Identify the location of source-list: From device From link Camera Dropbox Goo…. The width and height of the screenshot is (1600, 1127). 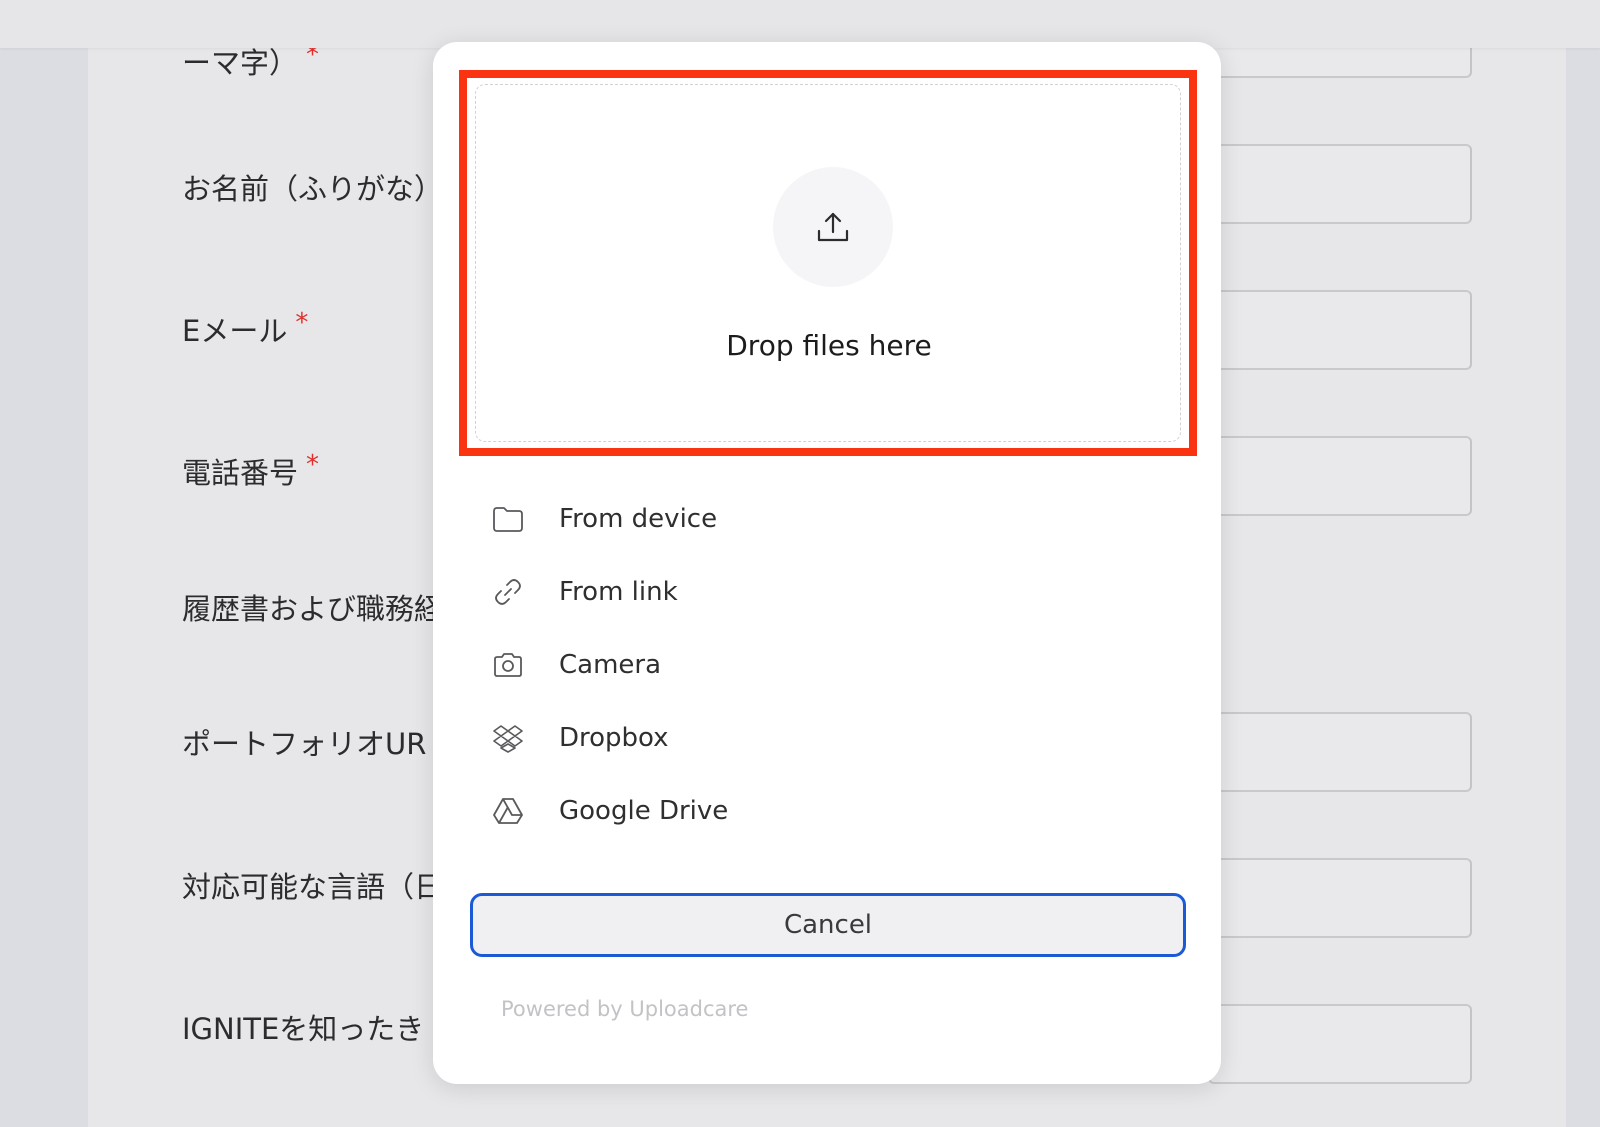
(841, 664).